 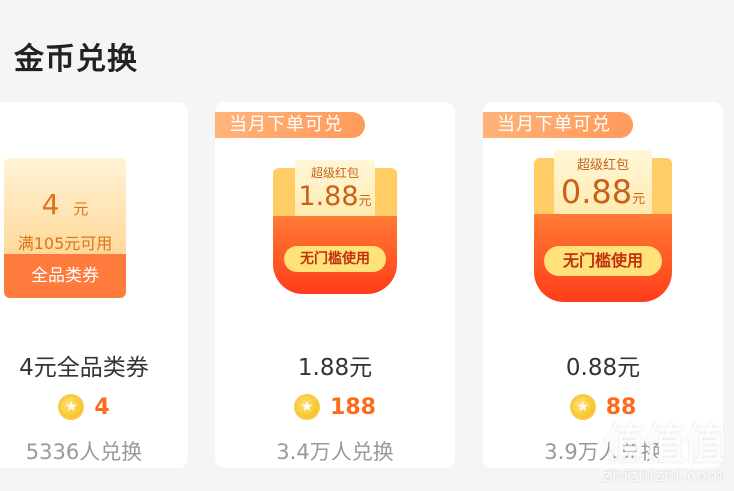 What do you see at coordinates (84, 368) in the screenshot?
I see `card-name: 4元全品类券` at bounding box center [84, 368].